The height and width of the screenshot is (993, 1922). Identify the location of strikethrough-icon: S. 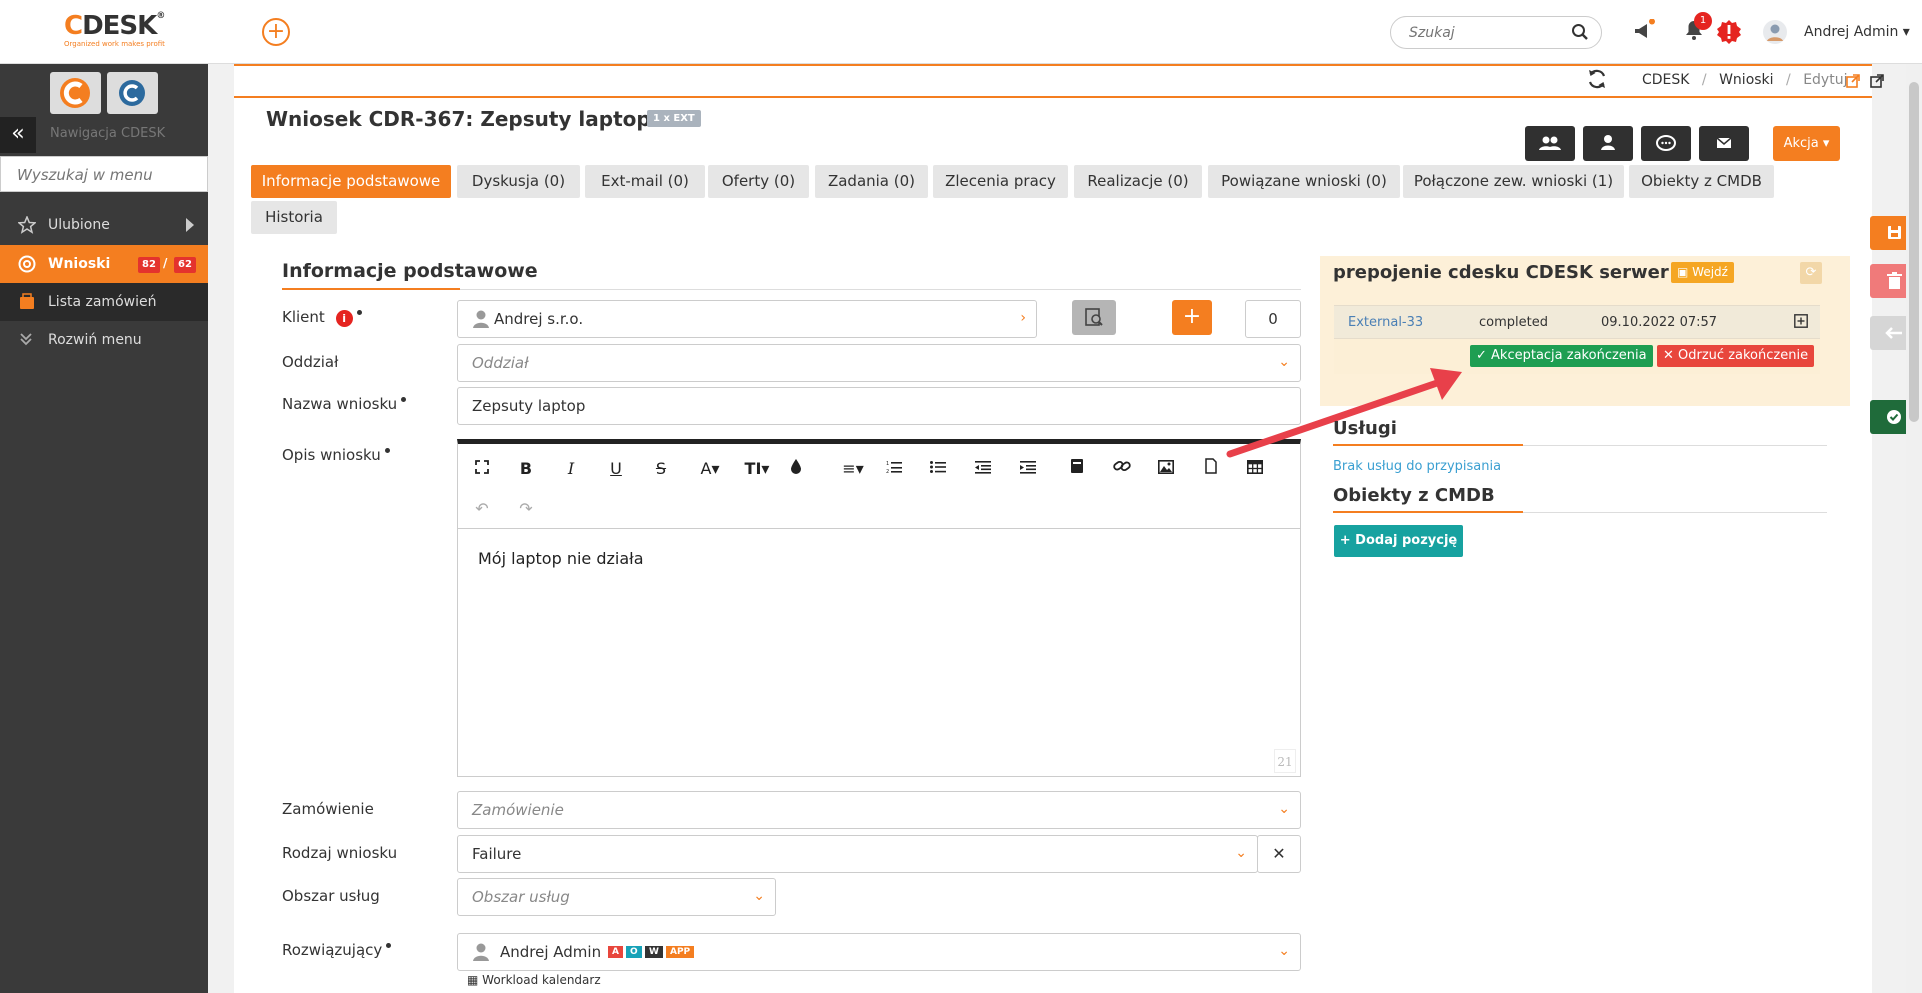
(661, 469).